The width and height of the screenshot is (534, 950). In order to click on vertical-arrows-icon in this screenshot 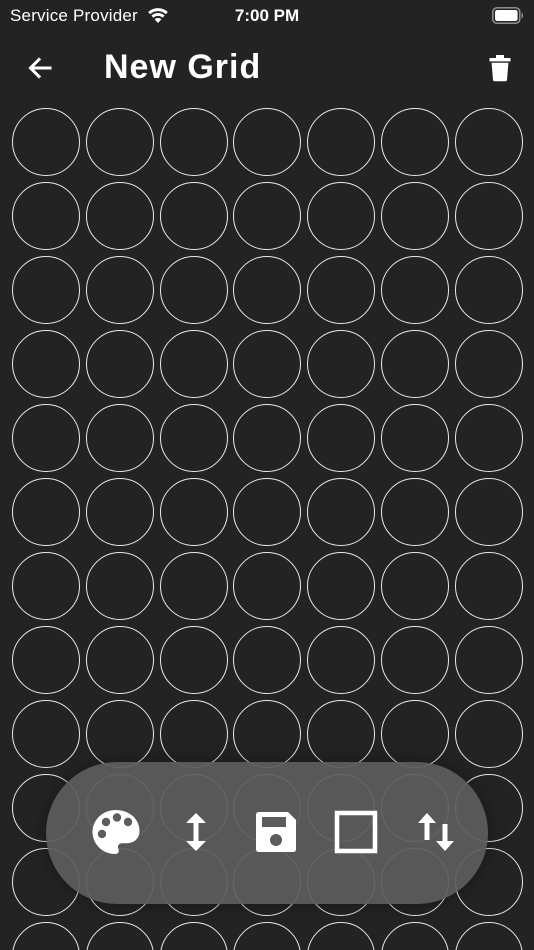, I will do `click(196, 834)`.